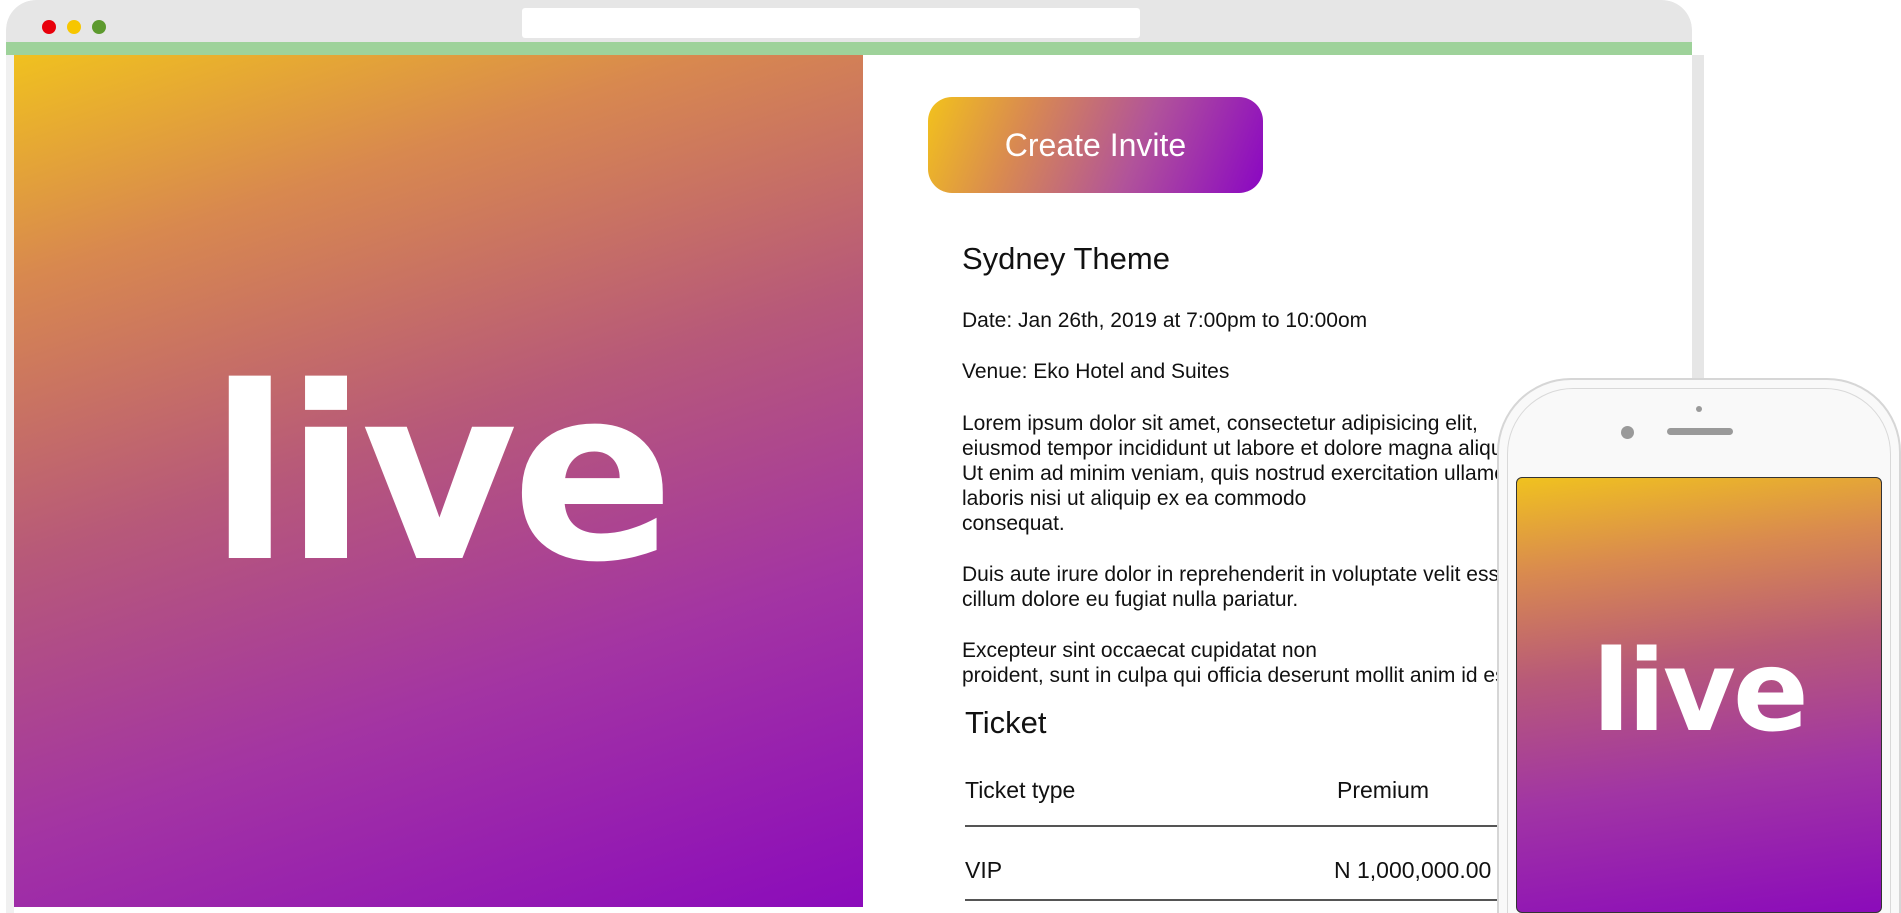  I want to click on ticket-column-header: Premium, so click(1383, 790).